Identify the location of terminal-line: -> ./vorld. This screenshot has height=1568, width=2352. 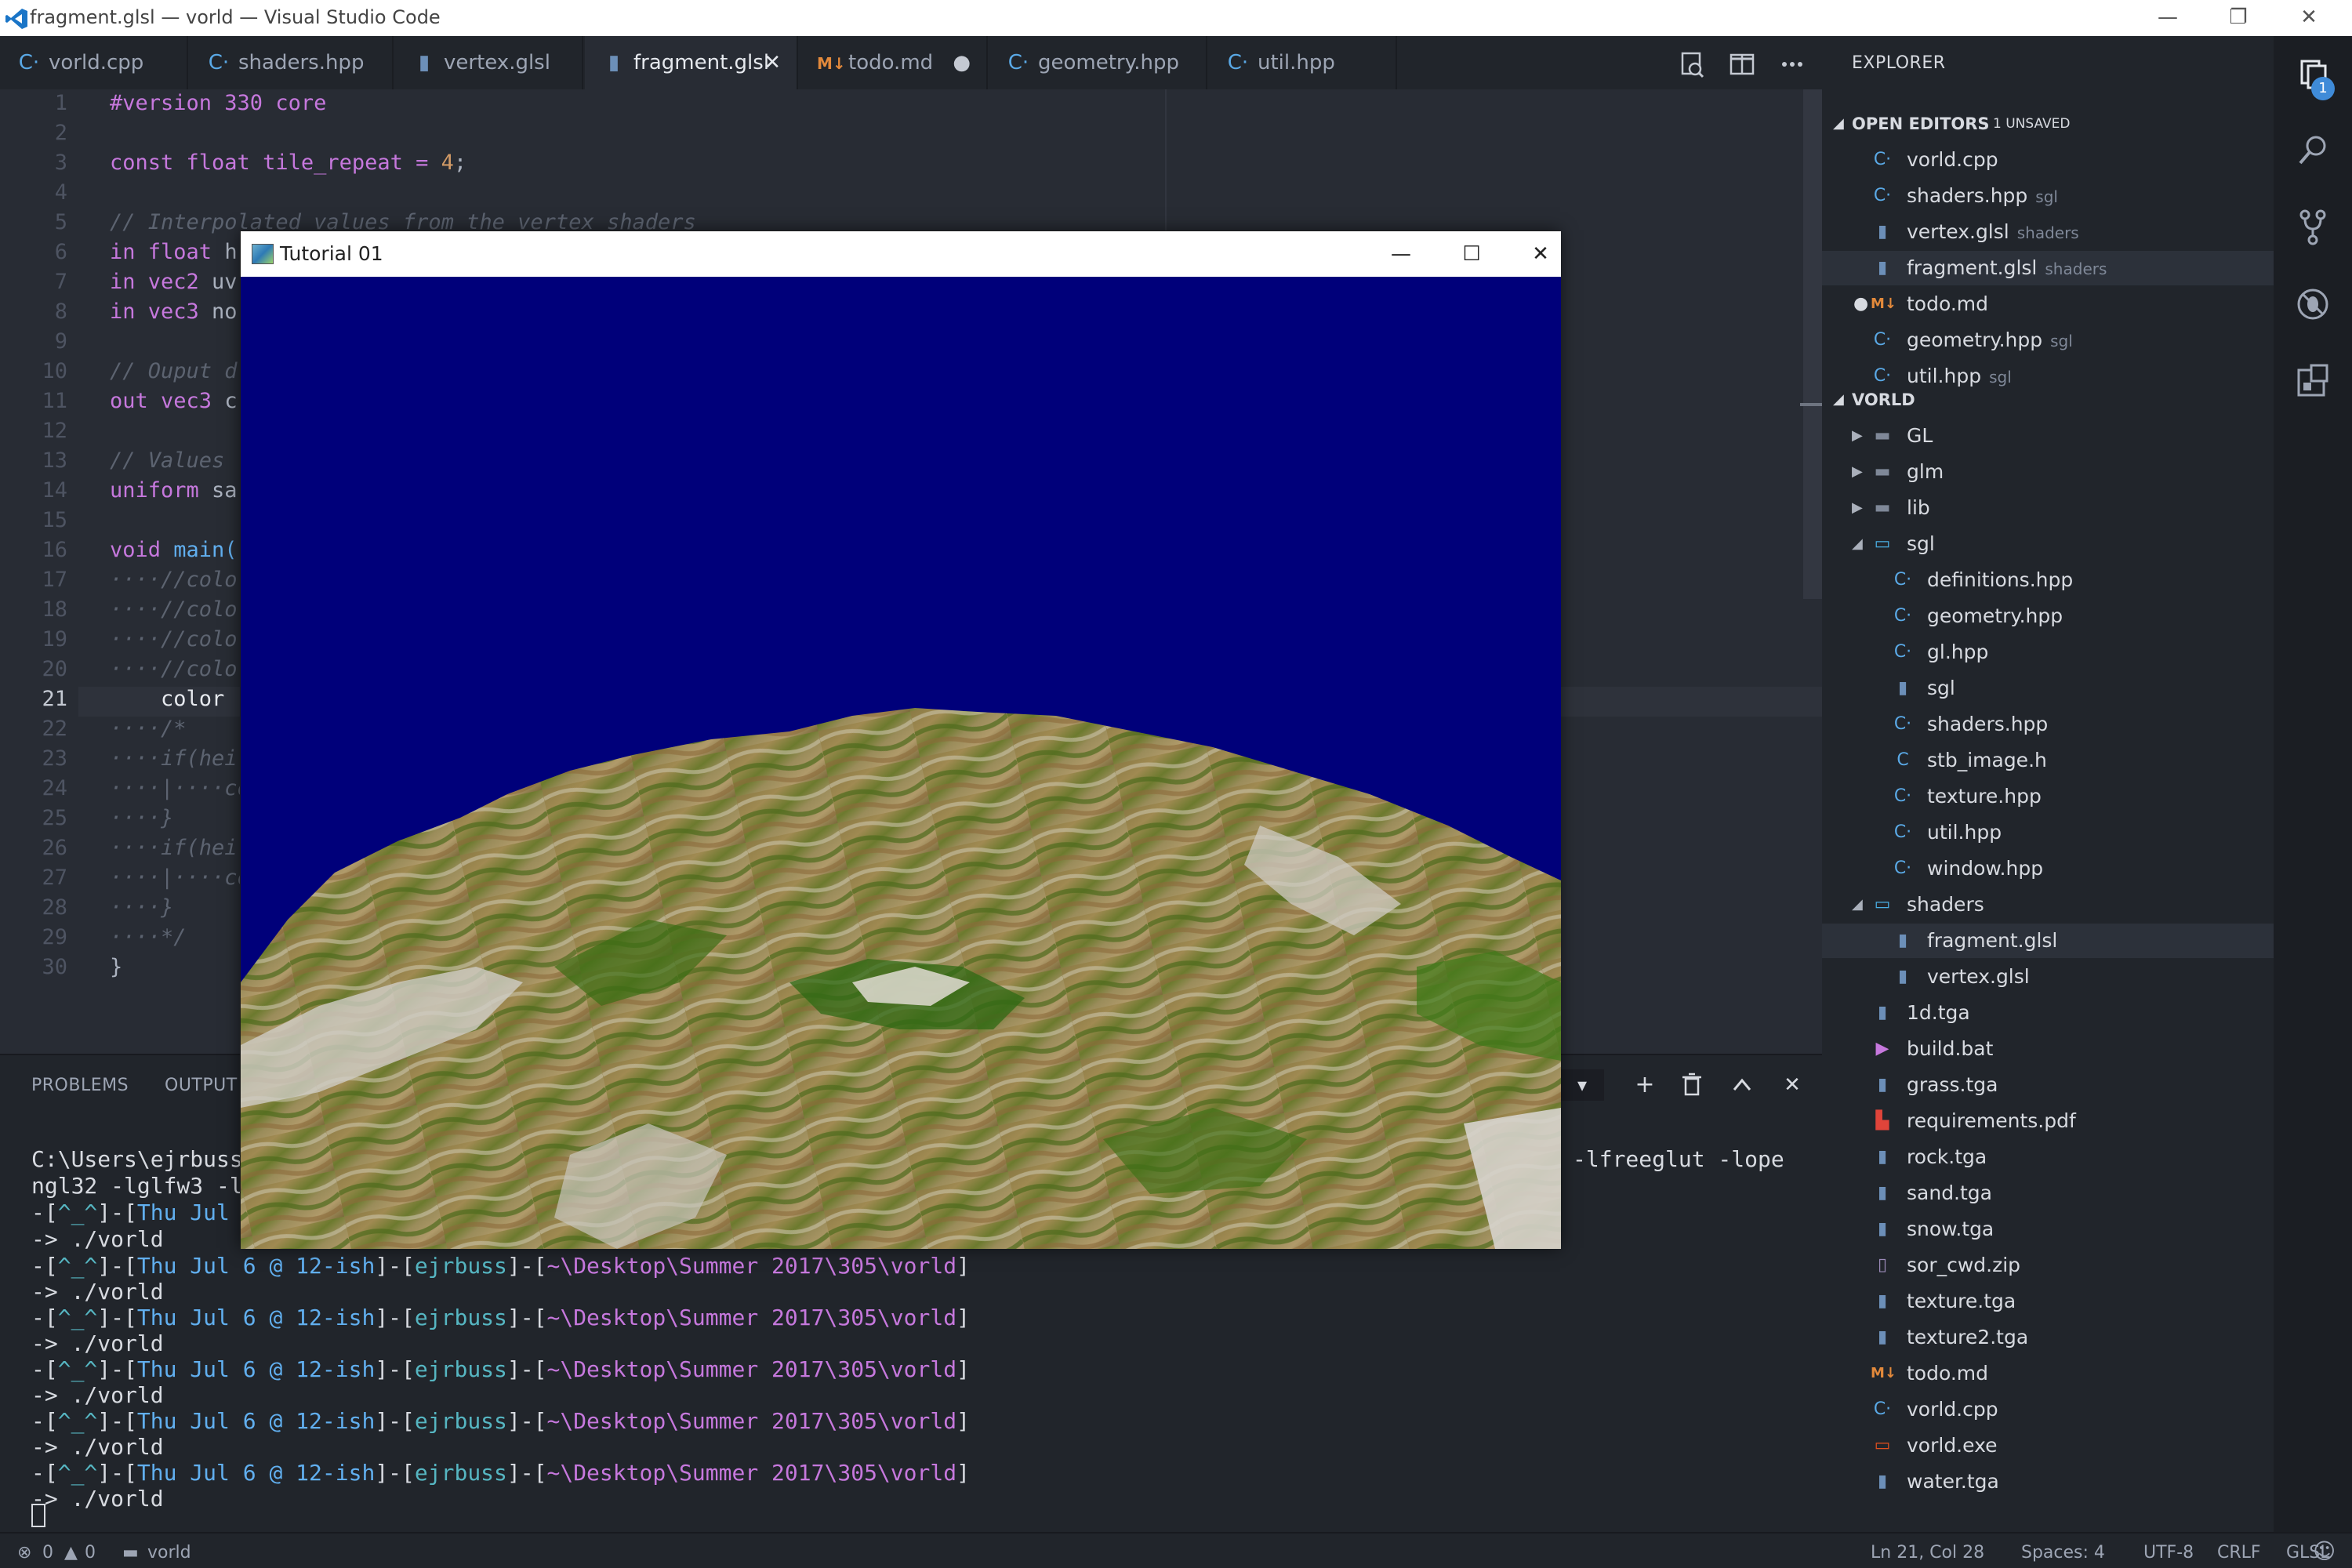
(97, 1343).